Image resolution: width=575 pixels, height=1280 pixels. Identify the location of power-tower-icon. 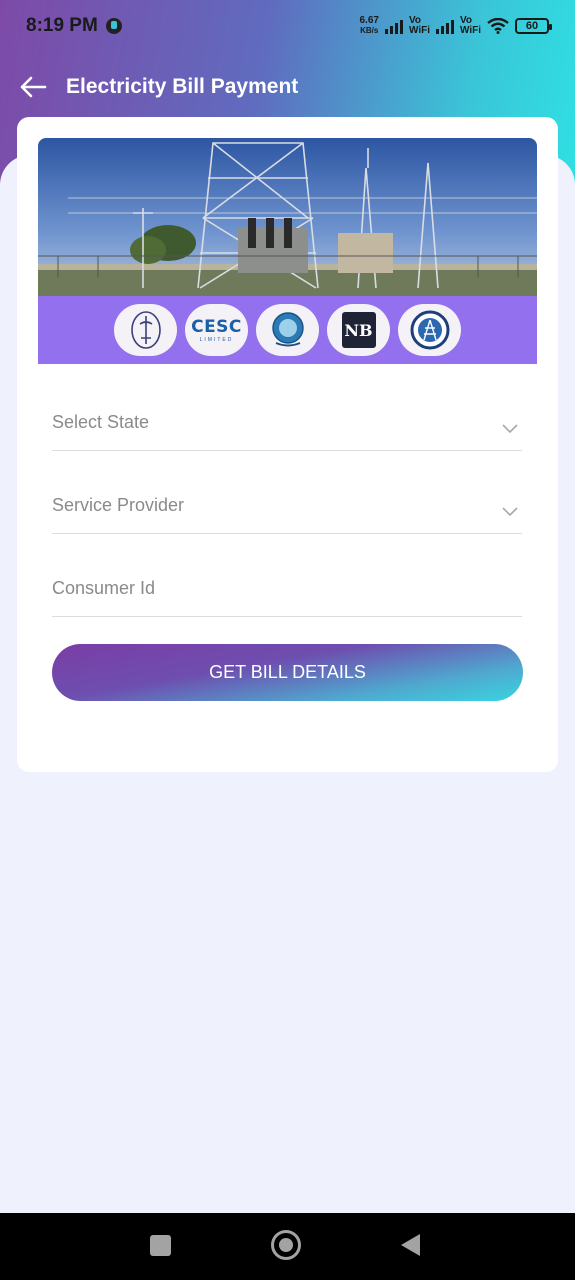
(429, 330).